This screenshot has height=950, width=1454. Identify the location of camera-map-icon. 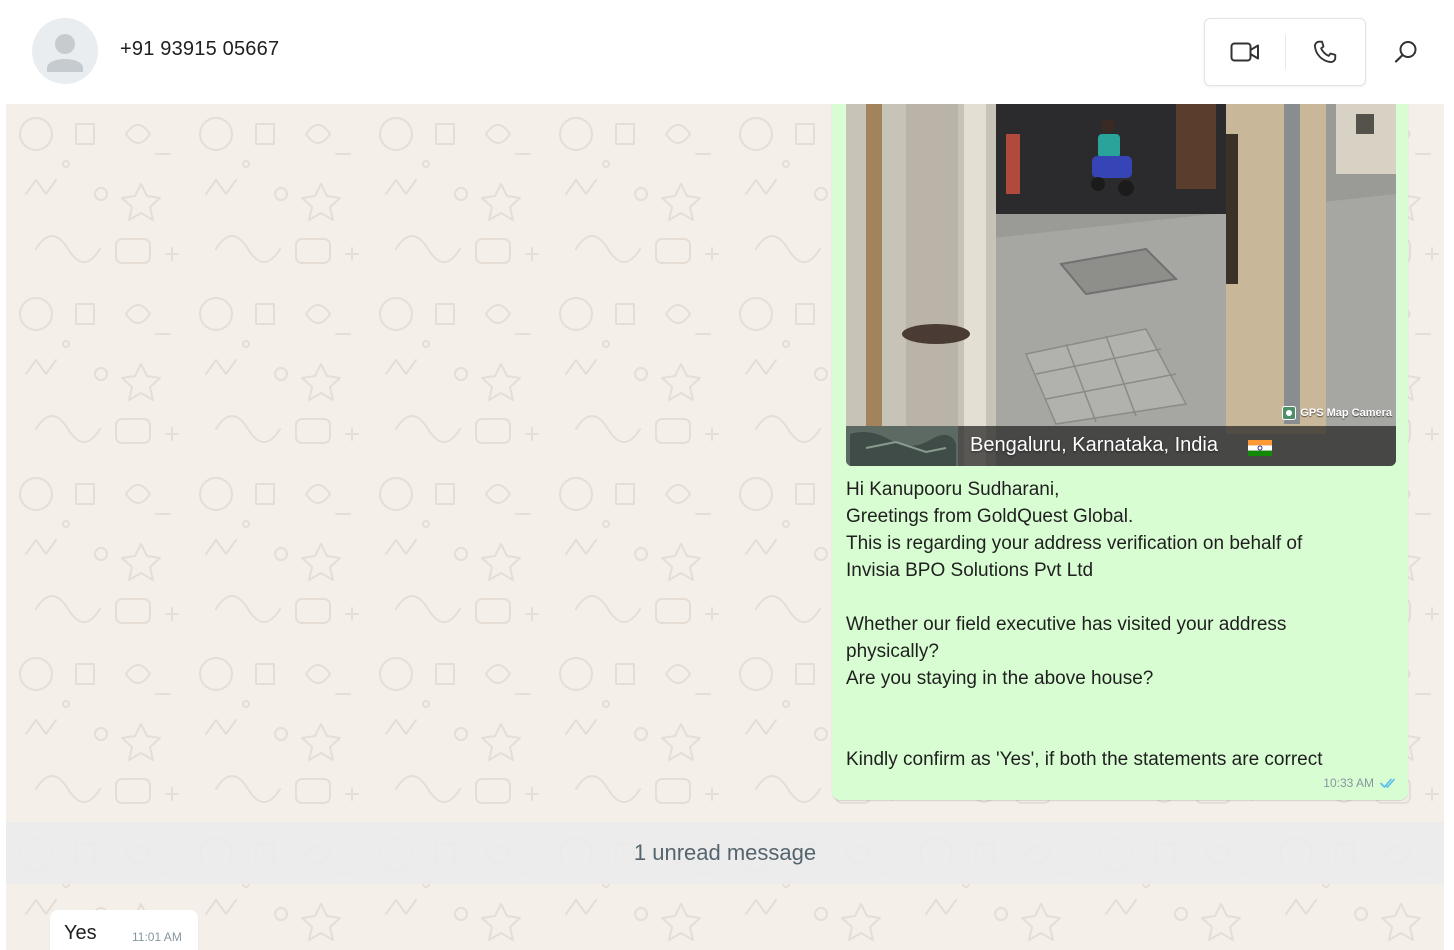
(1289, 413).